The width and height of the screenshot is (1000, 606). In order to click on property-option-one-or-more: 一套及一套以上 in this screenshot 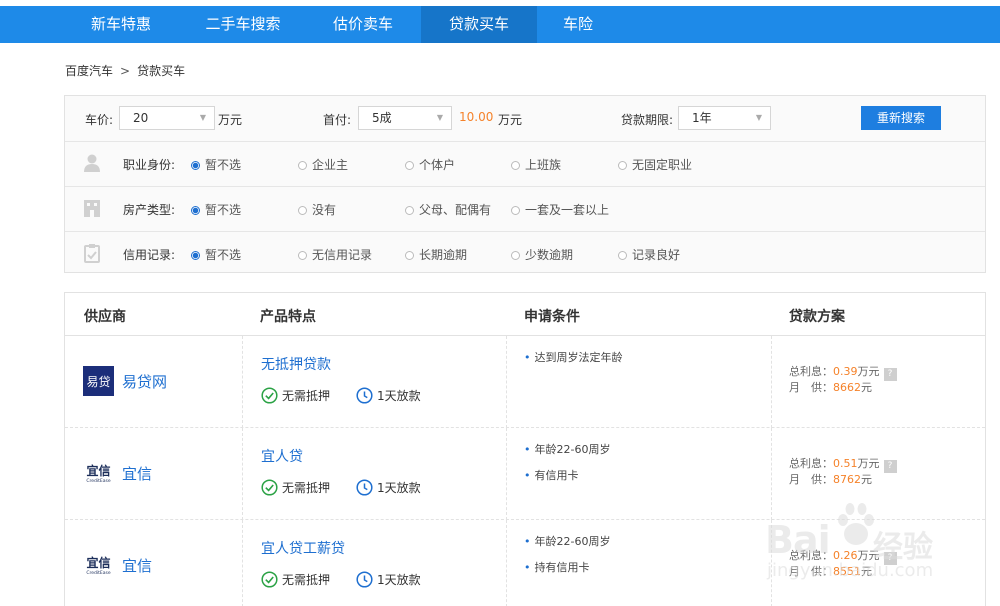, I will do `click(560, 209)`.